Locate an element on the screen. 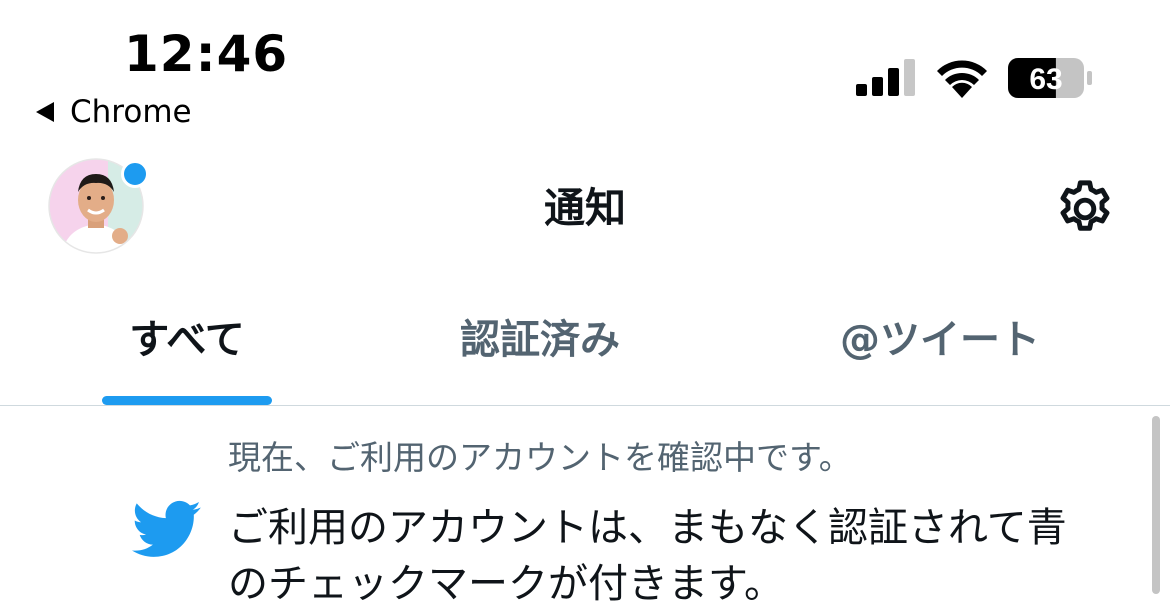 Image resolution: width=1170 pixels, height=612 pixels. status-time: 12:46 is located at coordinates (206, 54).